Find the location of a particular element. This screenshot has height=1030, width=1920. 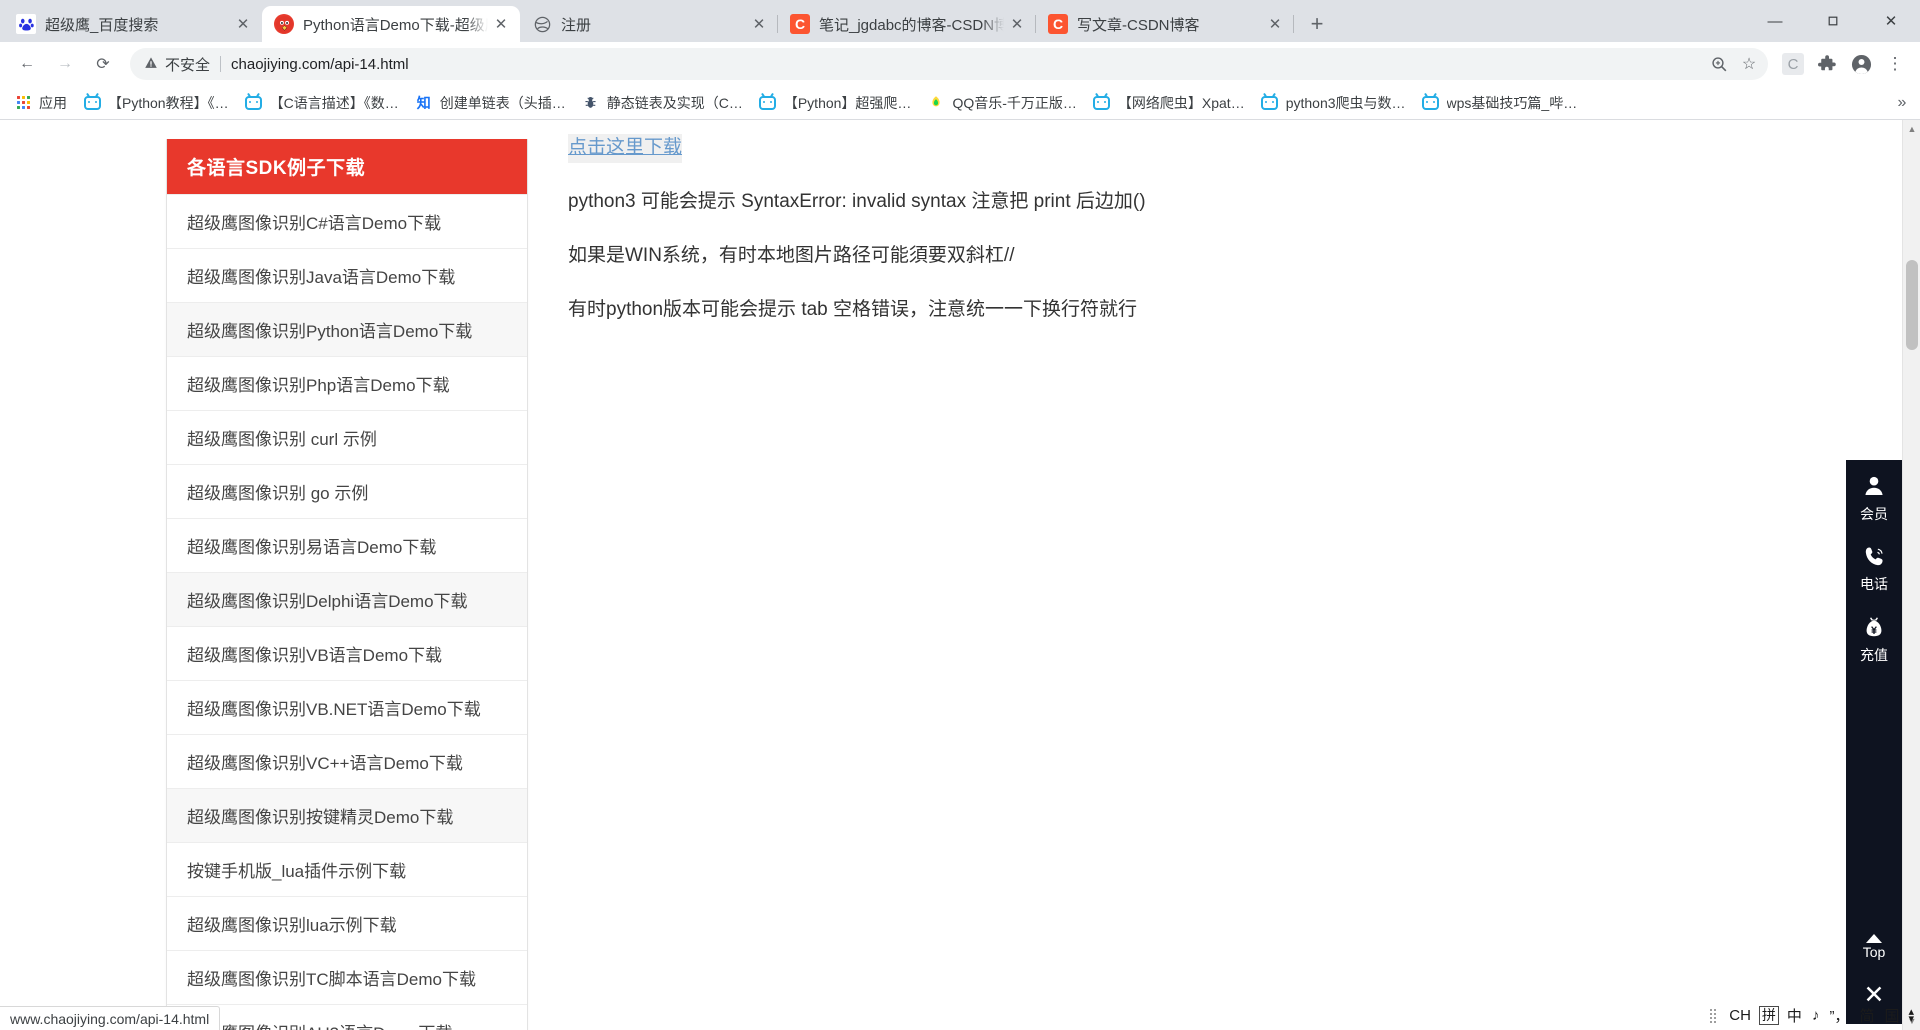

window-controls: — ✕ is located at coordinates (1833, 21).